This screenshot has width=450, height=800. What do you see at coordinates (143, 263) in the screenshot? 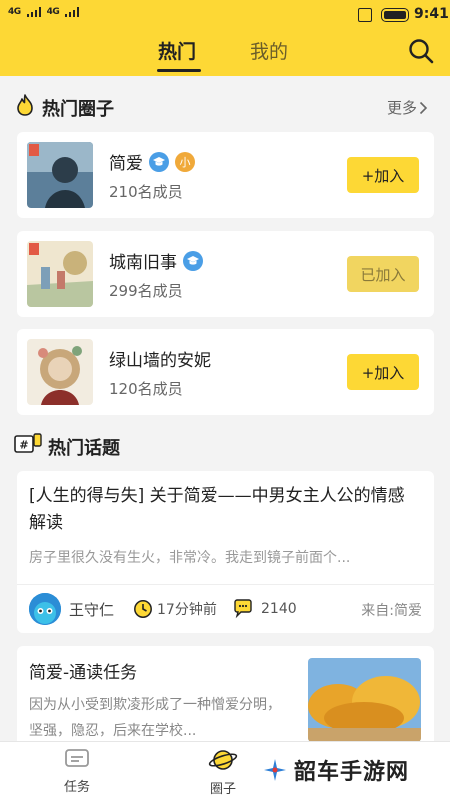
I see `circle-name: 城南旧事` at bounding box center [143, 263].